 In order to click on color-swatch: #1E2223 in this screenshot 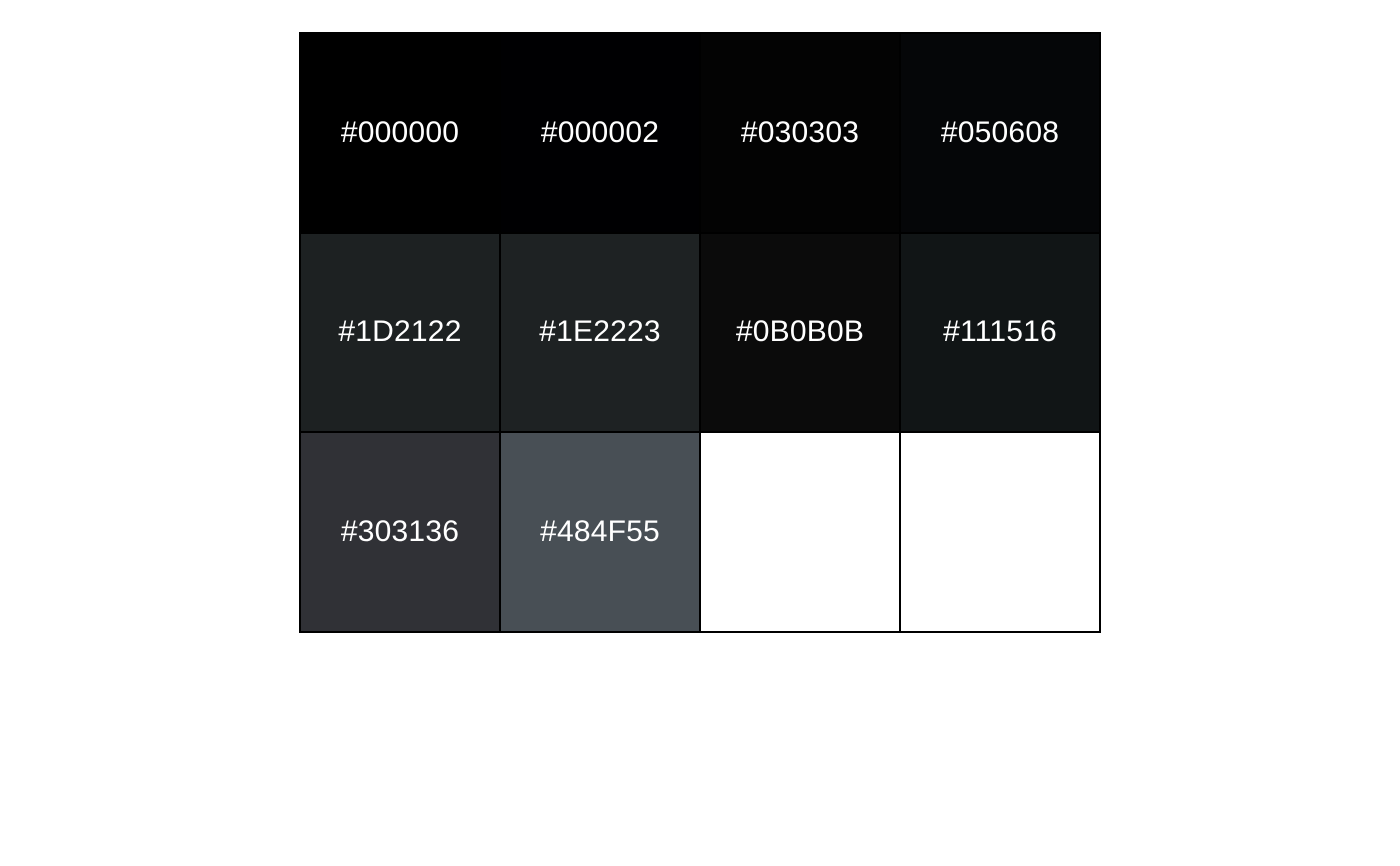, I will do `click(601, 333)`.